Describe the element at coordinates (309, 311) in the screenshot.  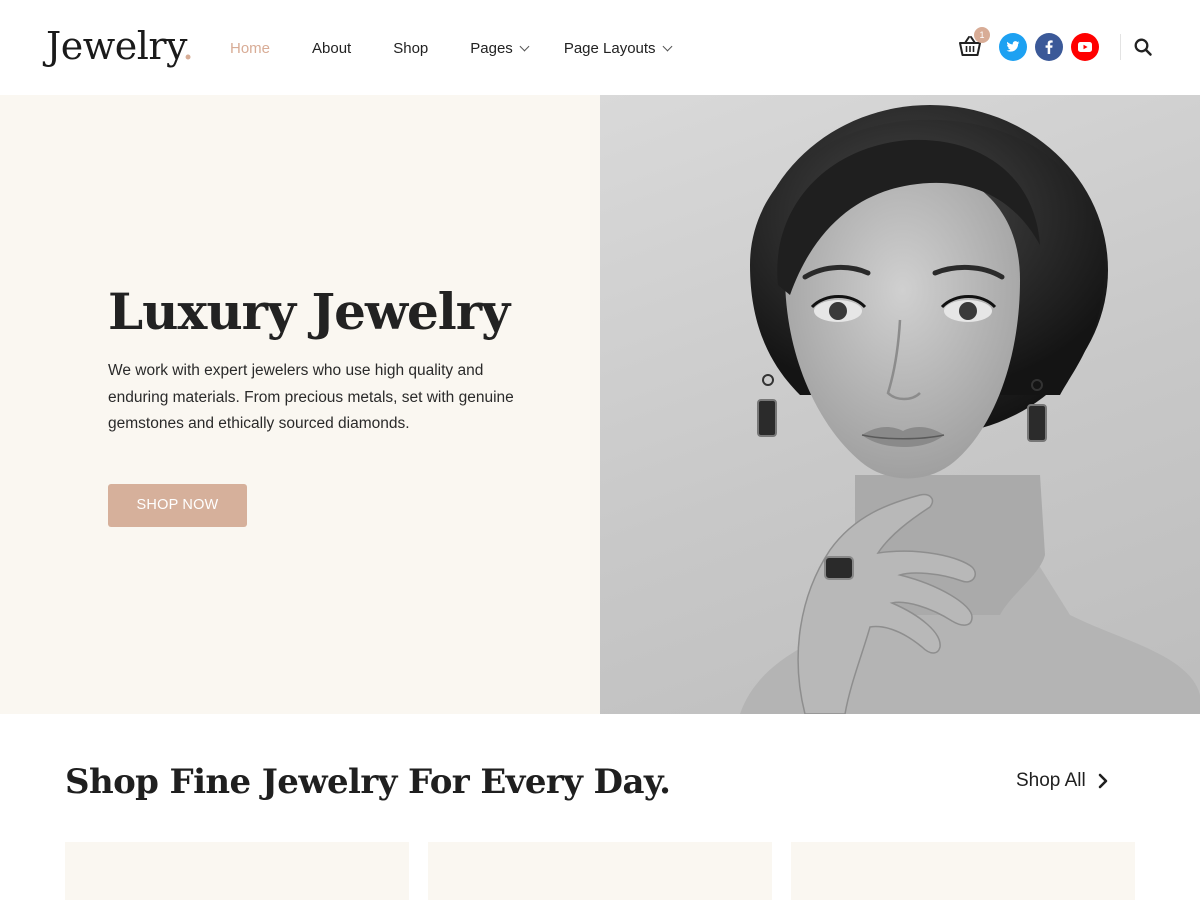
I see `hero-title: Luxury Jewelry` at that location.